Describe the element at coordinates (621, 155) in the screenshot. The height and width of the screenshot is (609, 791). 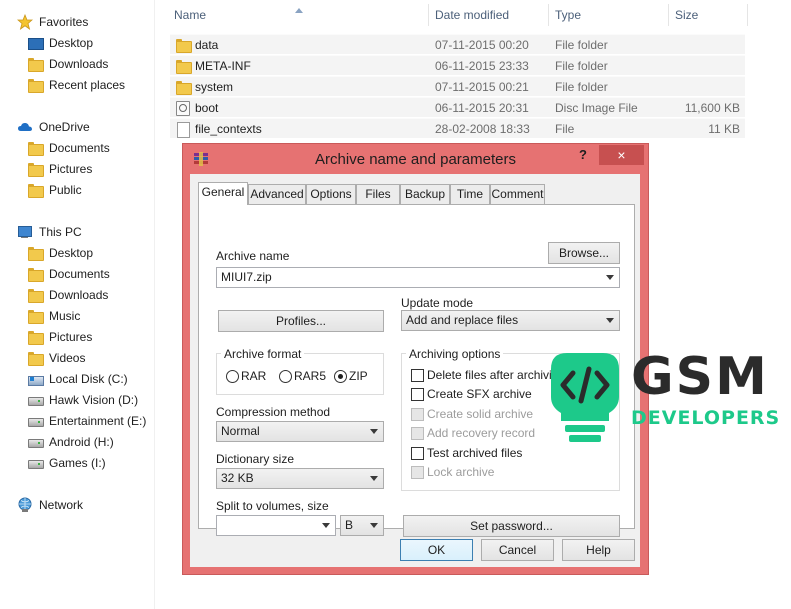
I see `close-button: ×` at that location.